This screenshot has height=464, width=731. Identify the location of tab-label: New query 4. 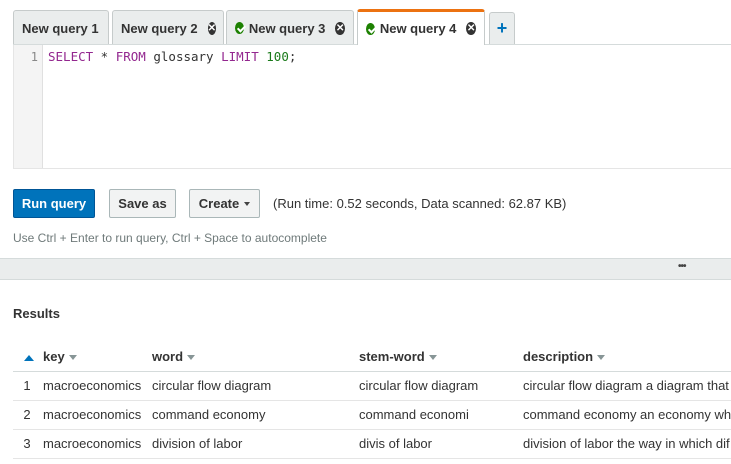
(418, 28).